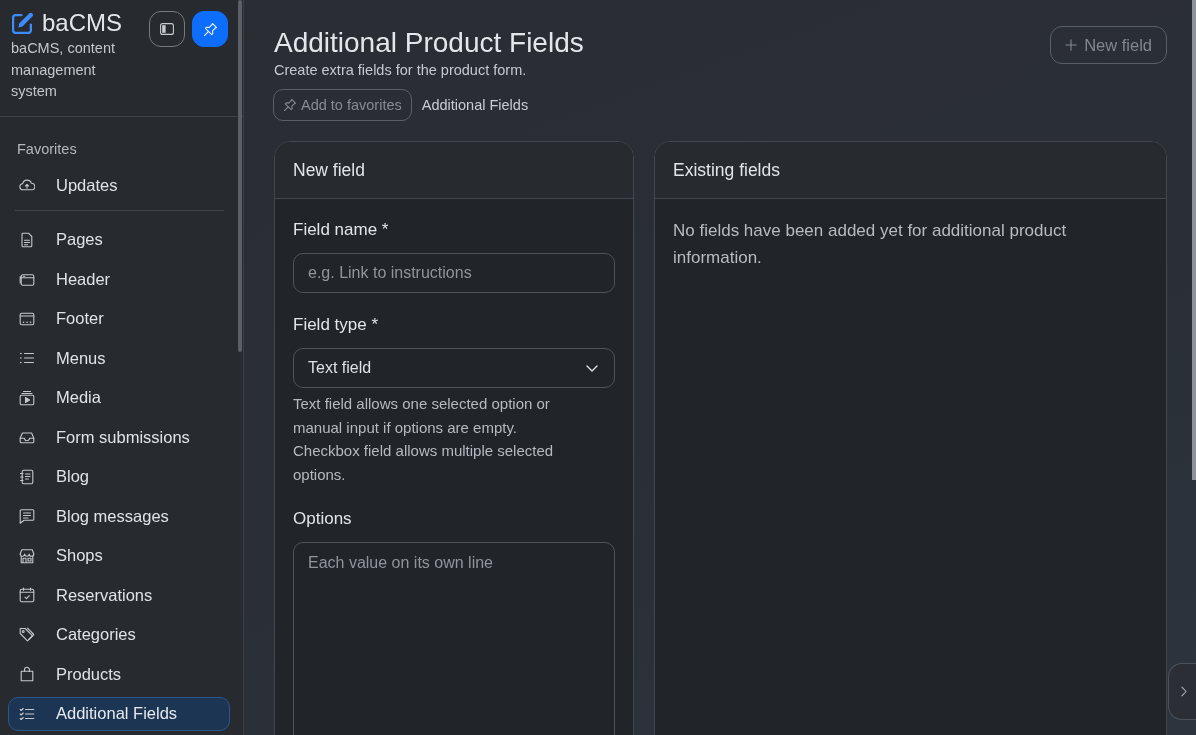  What do you see at coordinates (63, 70) in the screenshot?
I see `brand-tagline: baCMS, content management system` at bounding box center [63, 70].